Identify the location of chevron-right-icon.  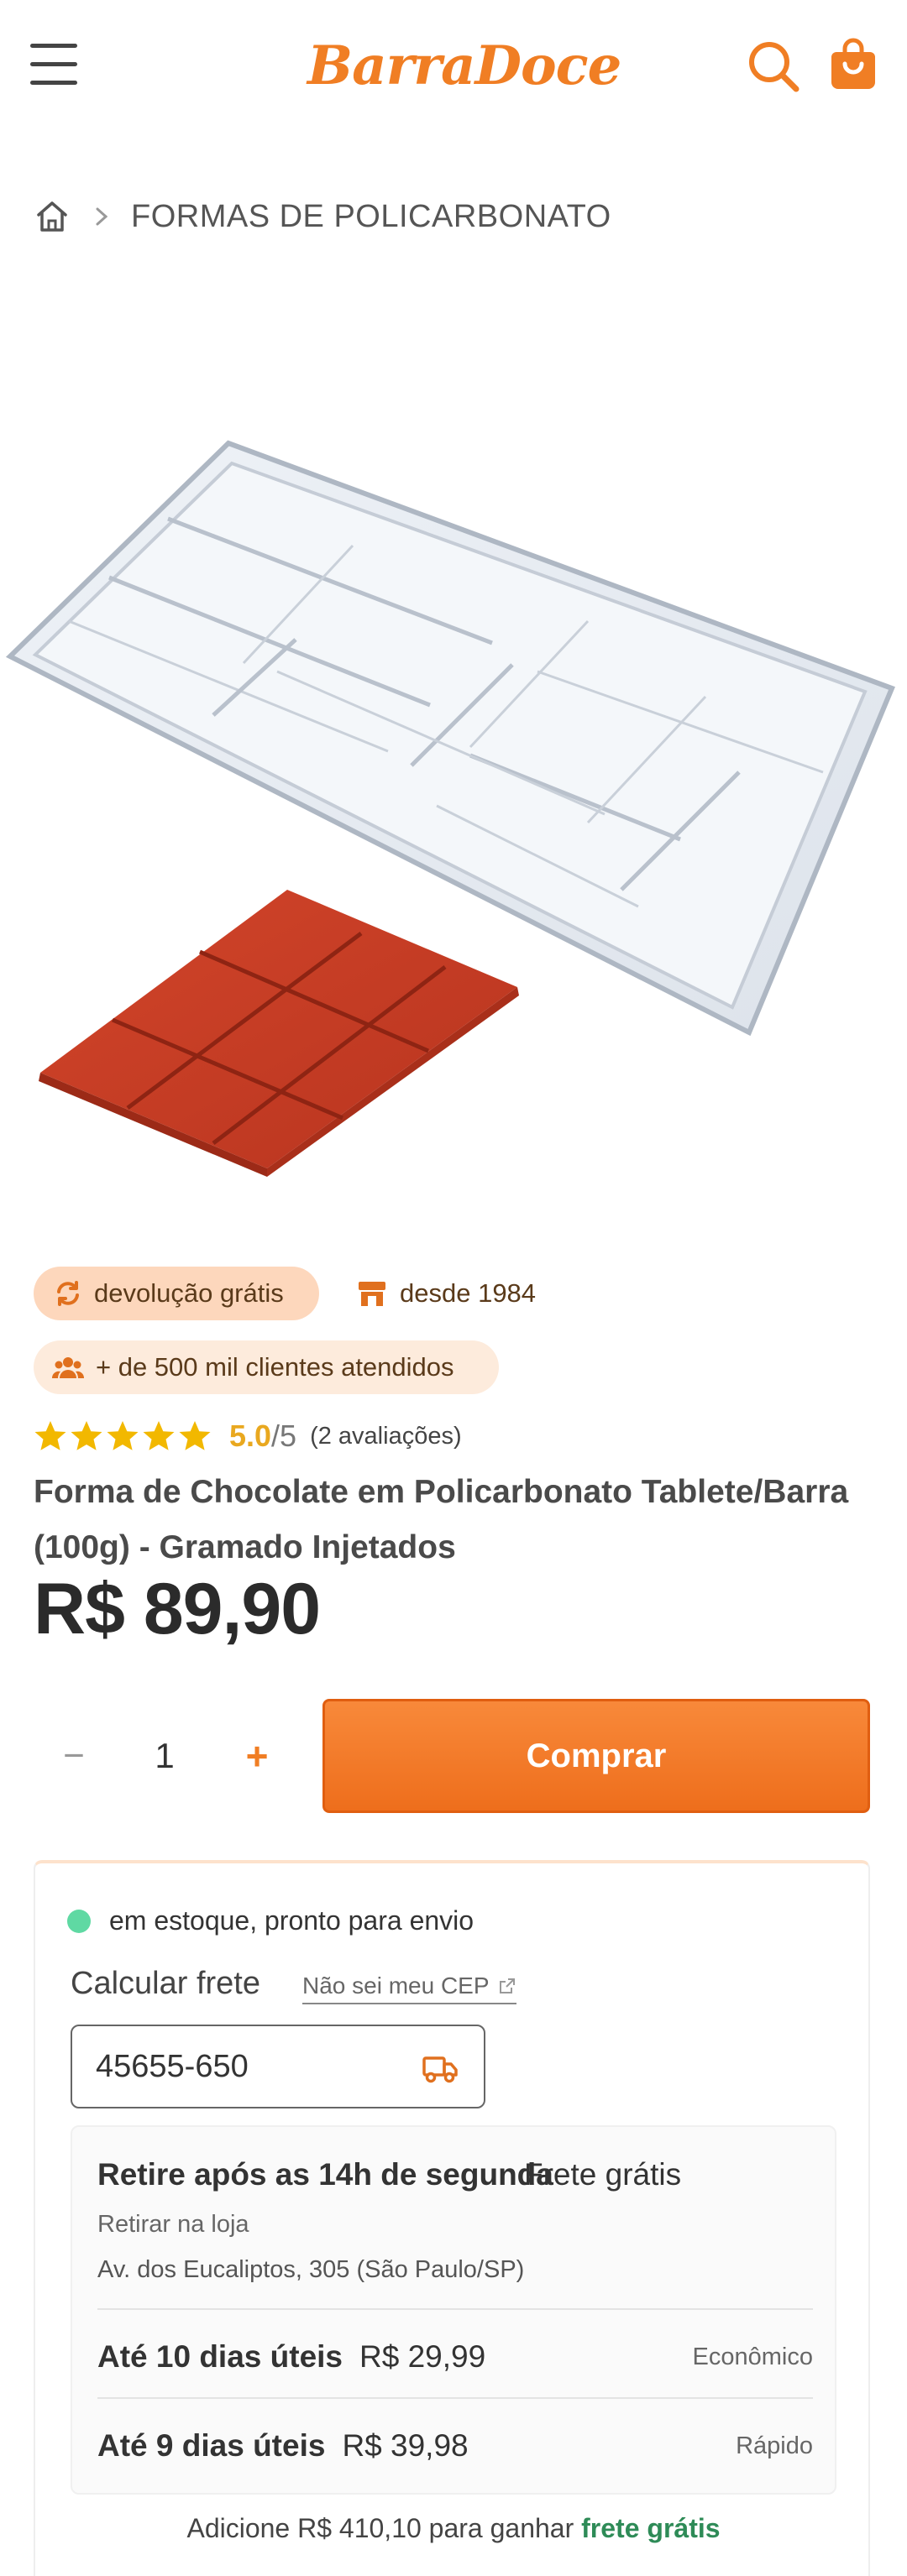
(102, 216).